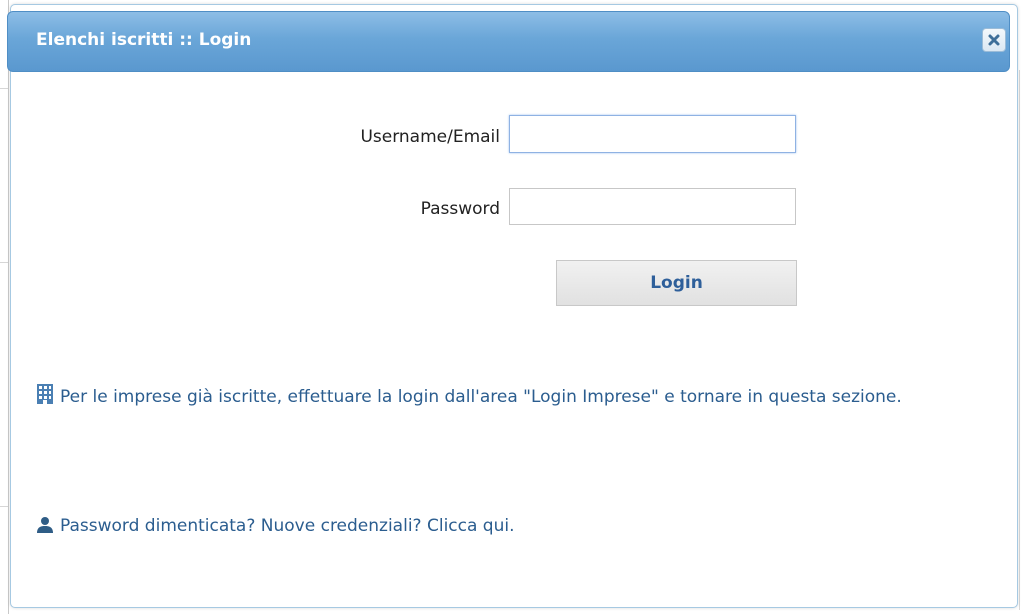  What do you see at coordinates (652, 134) in the screenshot?
I see `username-input` at bounding box center [652, 134].